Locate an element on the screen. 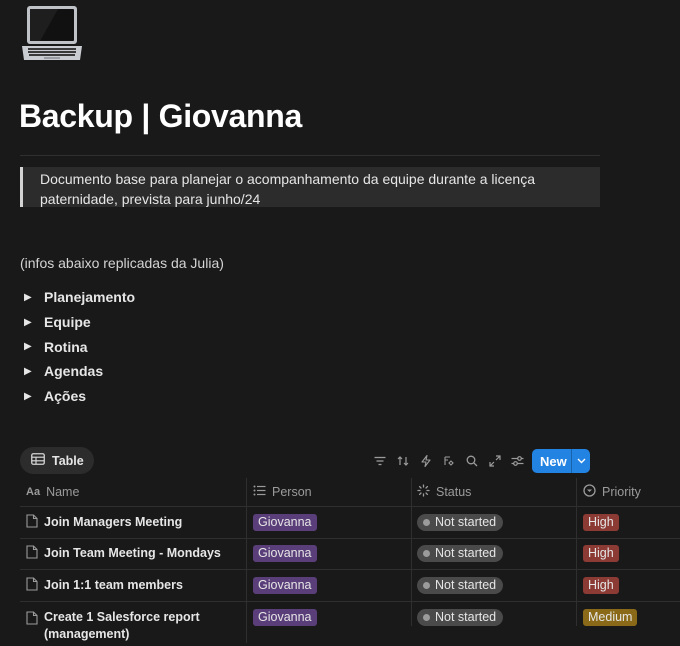  toggle-agendas: ▶ Agendas is located at coordinates (79, 371).